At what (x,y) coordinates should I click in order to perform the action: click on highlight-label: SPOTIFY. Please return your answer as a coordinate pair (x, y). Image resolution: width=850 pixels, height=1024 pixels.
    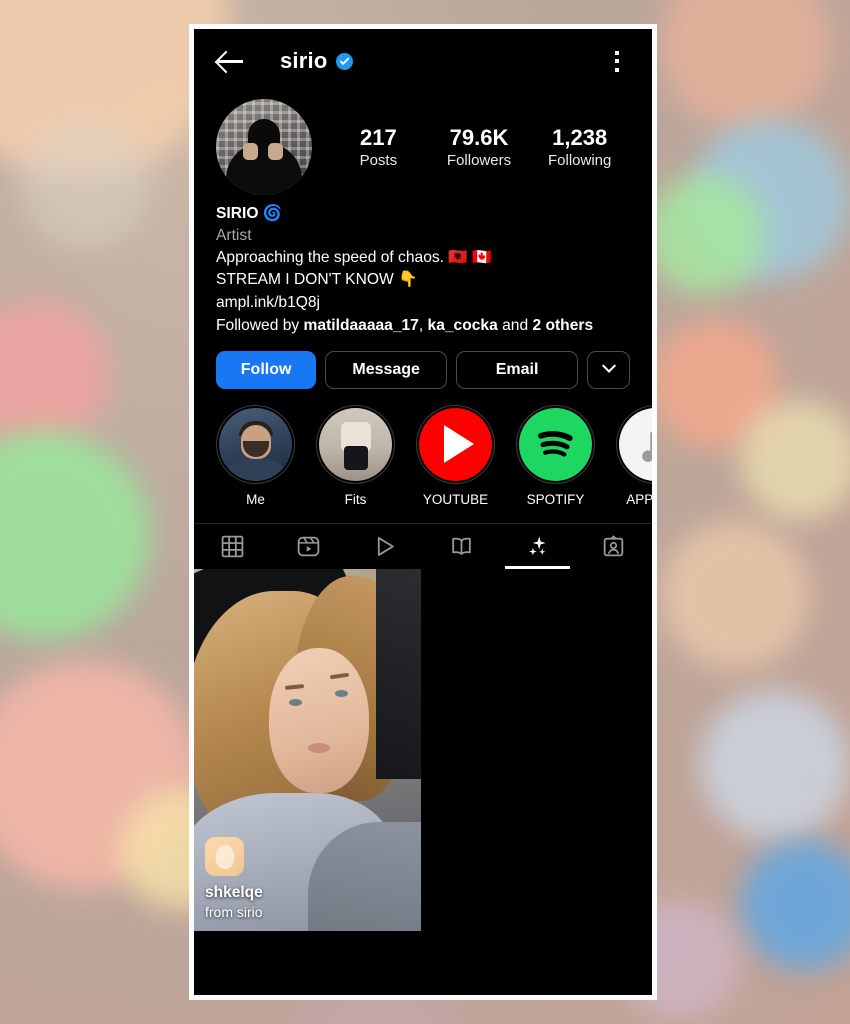
    Looking at the image, I should click on (555, 499).